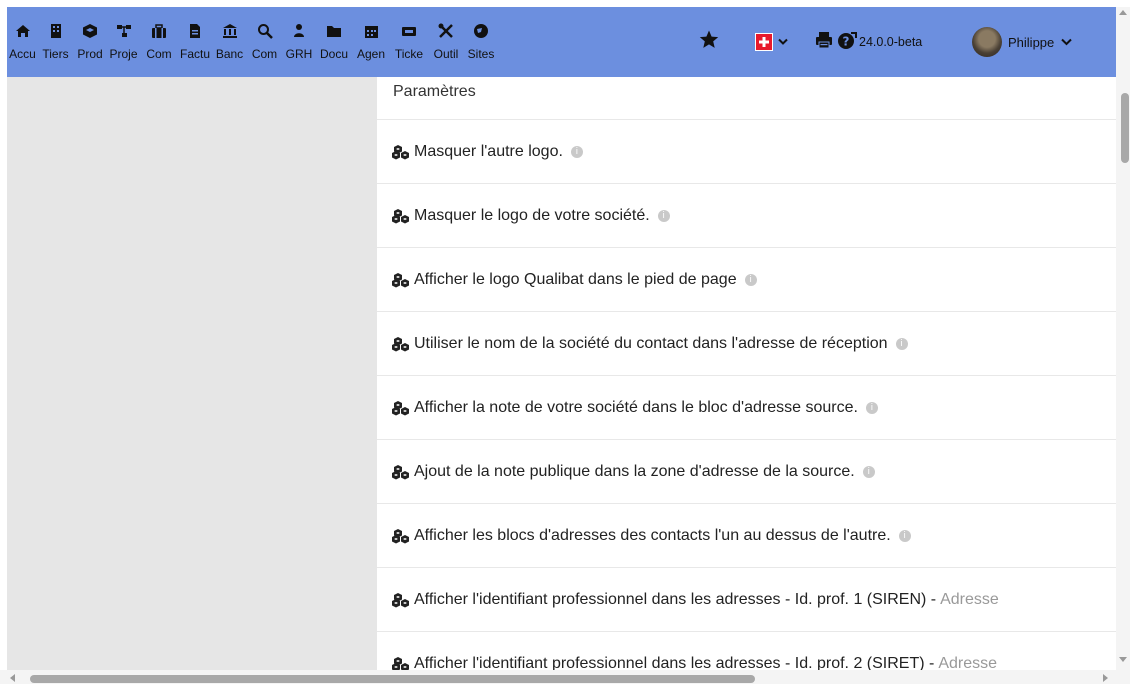  I want to click on section-title: Paramètres, so click(434, 91).